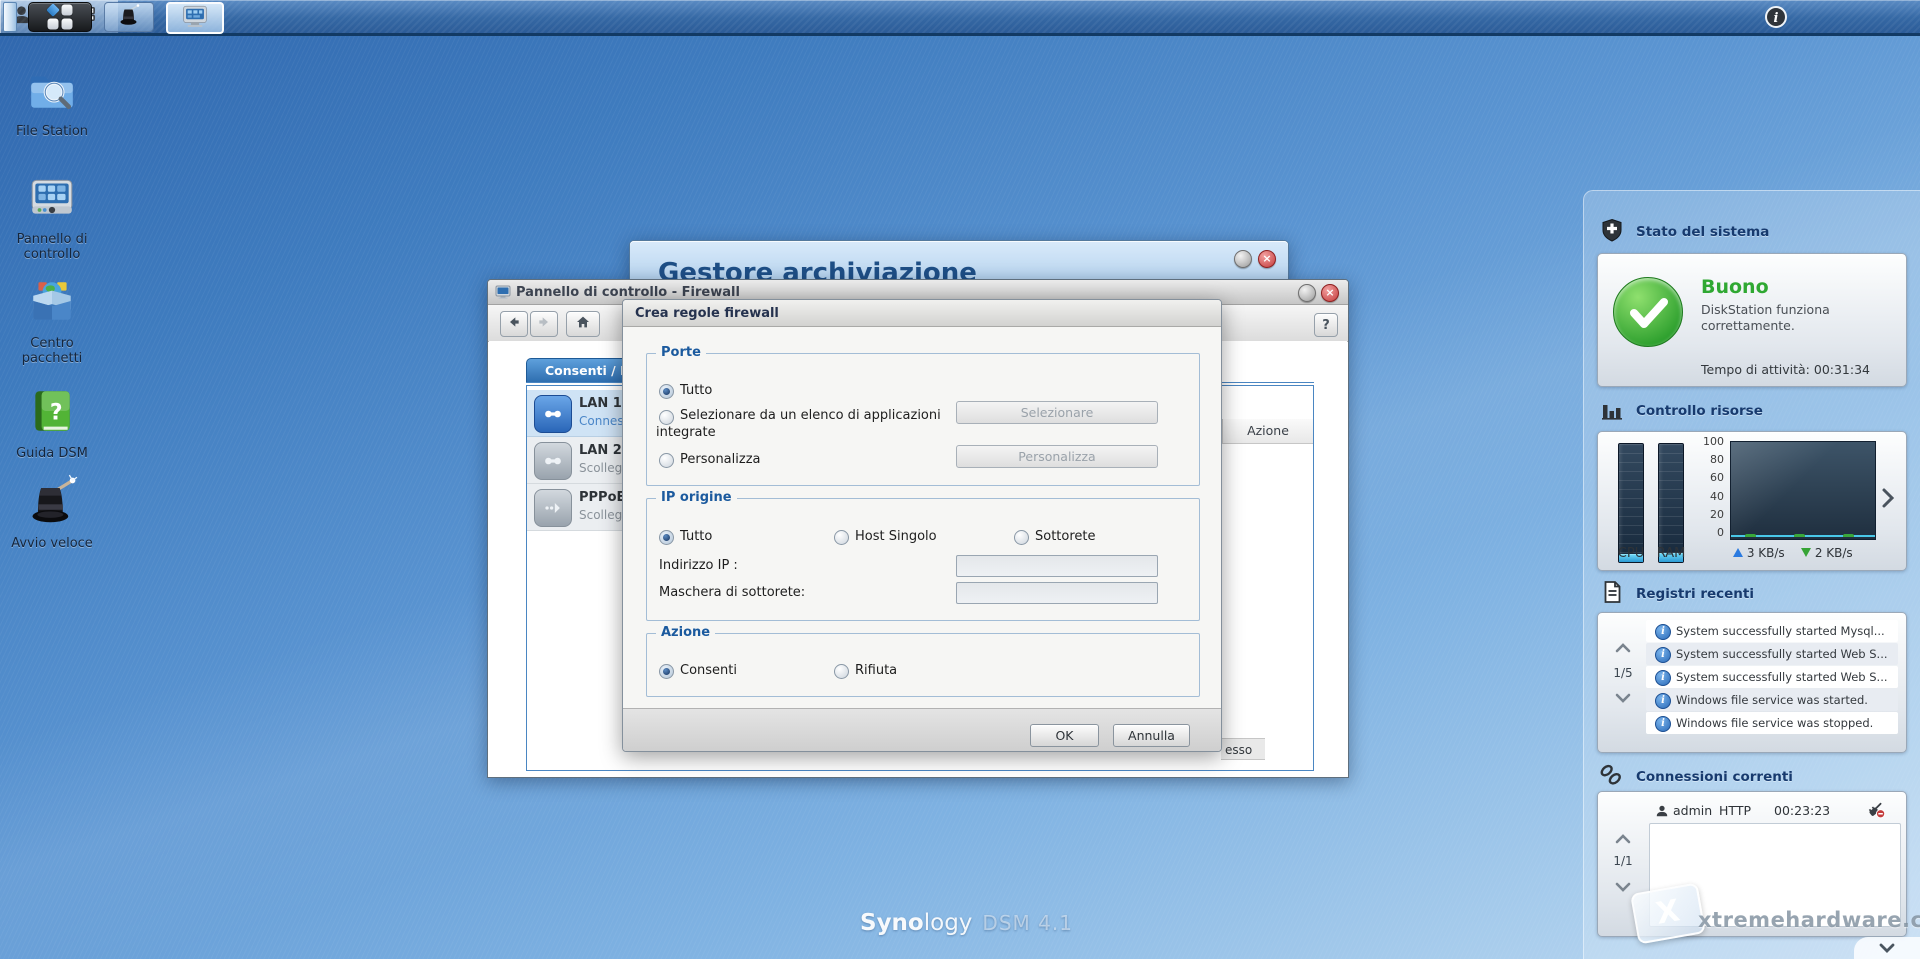 This screenshot has width=1920, height=959. What do you see at coordinates (666, 671) in the screenshot?
I see `radio-azione-consenti` at bounding box center [666, 671].